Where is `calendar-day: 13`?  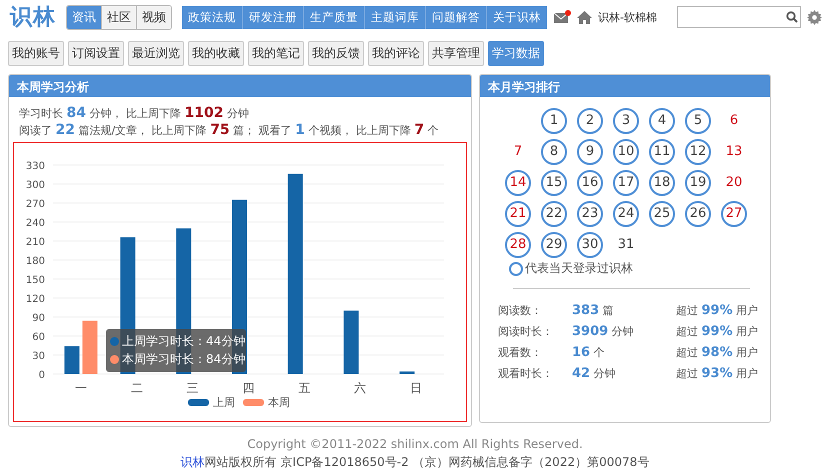
calendar-day: 13 is located at coordinates (734, 151).